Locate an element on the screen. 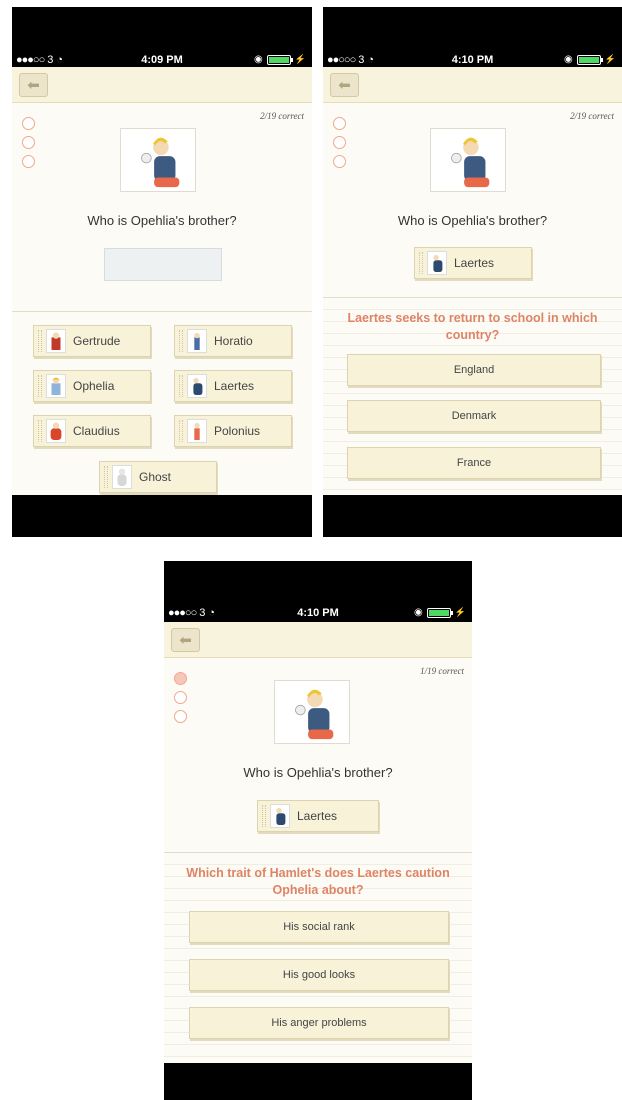  choice-label: Horatio is located at coordinates (233, 341).